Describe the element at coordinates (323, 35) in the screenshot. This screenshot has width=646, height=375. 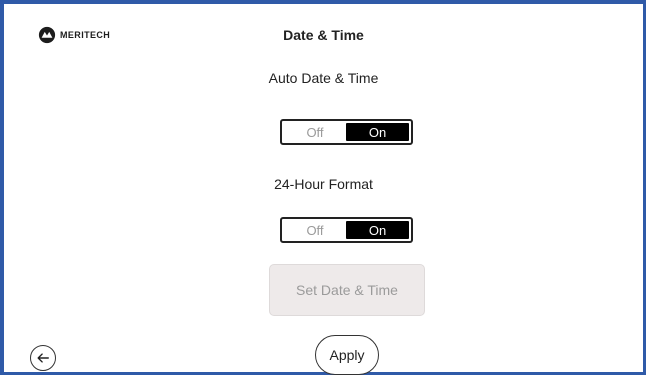
I see `page-title: Date & Time` at that location.